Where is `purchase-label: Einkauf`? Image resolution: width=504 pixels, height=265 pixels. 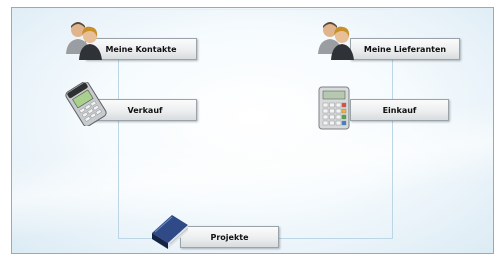 purchase-label: Einkauf is located at coordinates (399, 110).